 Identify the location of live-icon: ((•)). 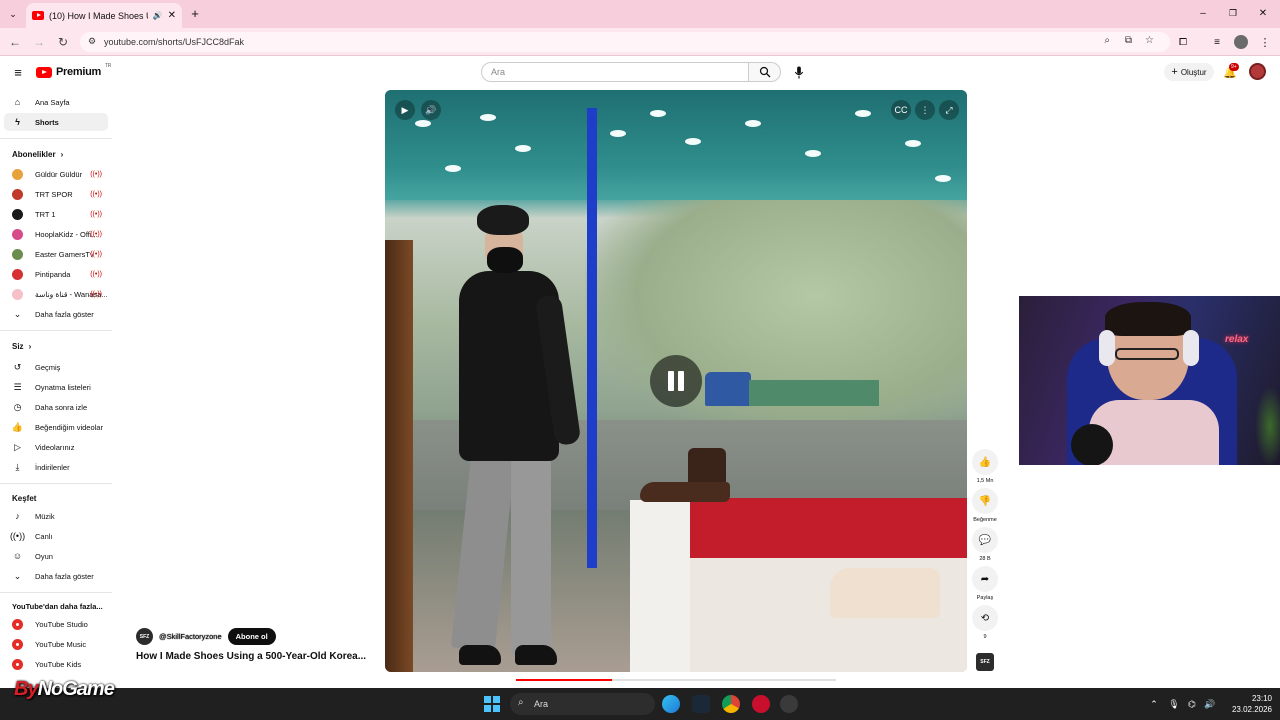
(17, 536).